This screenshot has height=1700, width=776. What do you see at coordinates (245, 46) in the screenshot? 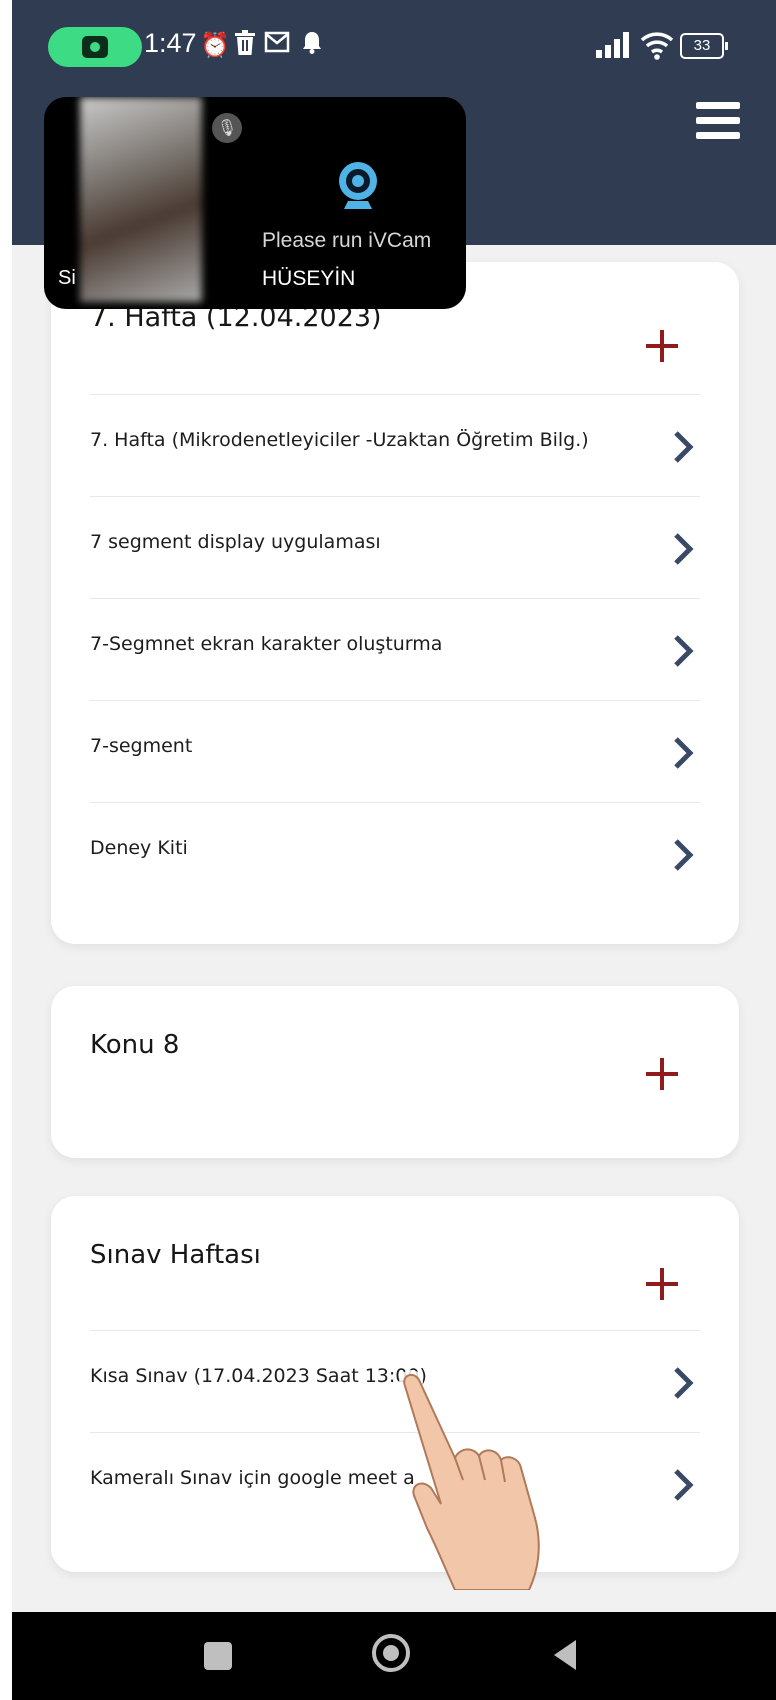
I see `trash-icon` at bounding box center [245, 46].